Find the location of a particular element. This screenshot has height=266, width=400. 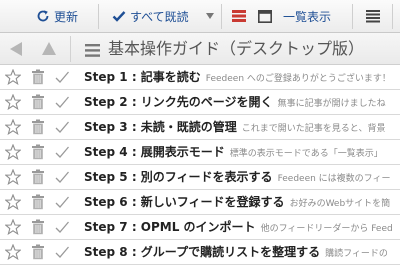

menu-icon is located at coordinates (92, 49).